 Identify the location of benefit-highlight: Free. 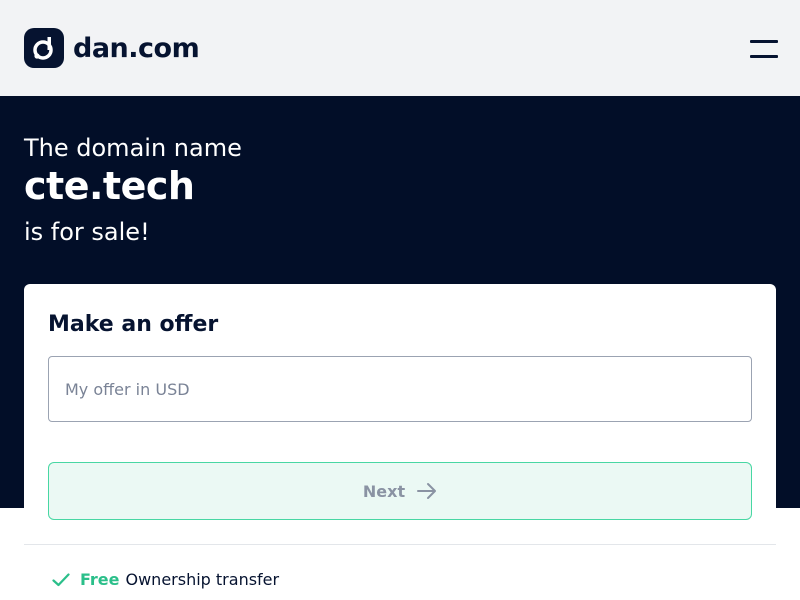
(100, 579).